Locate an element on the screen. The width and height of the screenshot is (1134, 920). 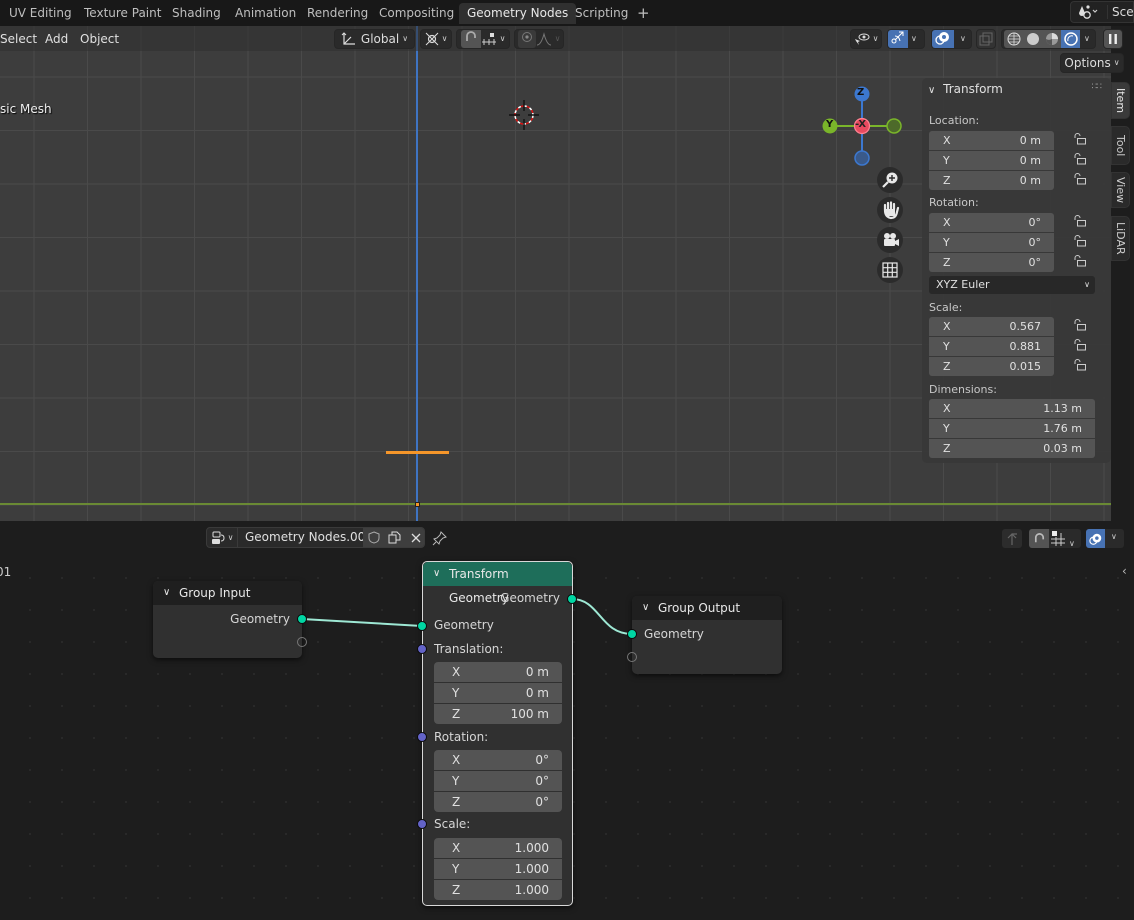
zoom-view-button is located at coordinates (890, 180).